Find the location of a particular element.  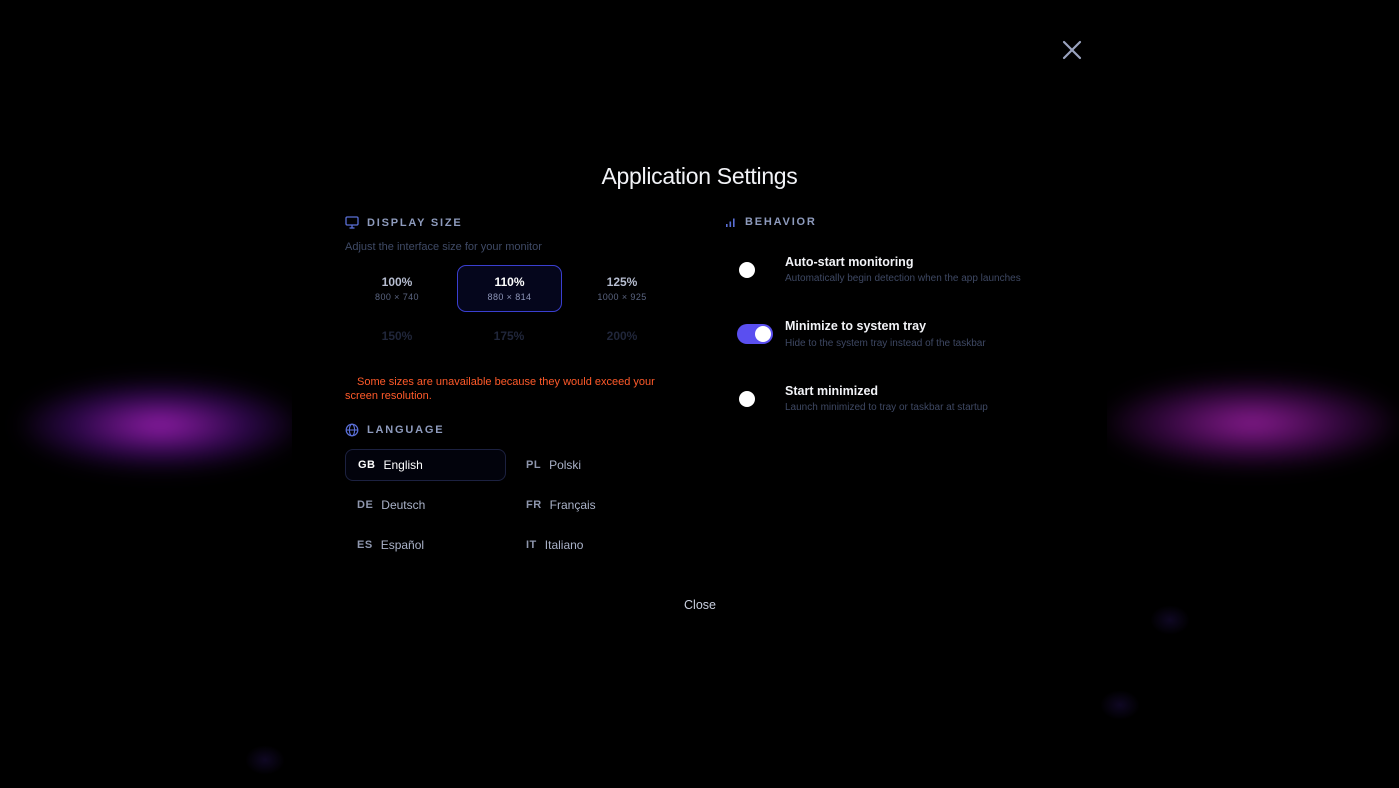

language-name: Français is located at coordinates (572, 505).